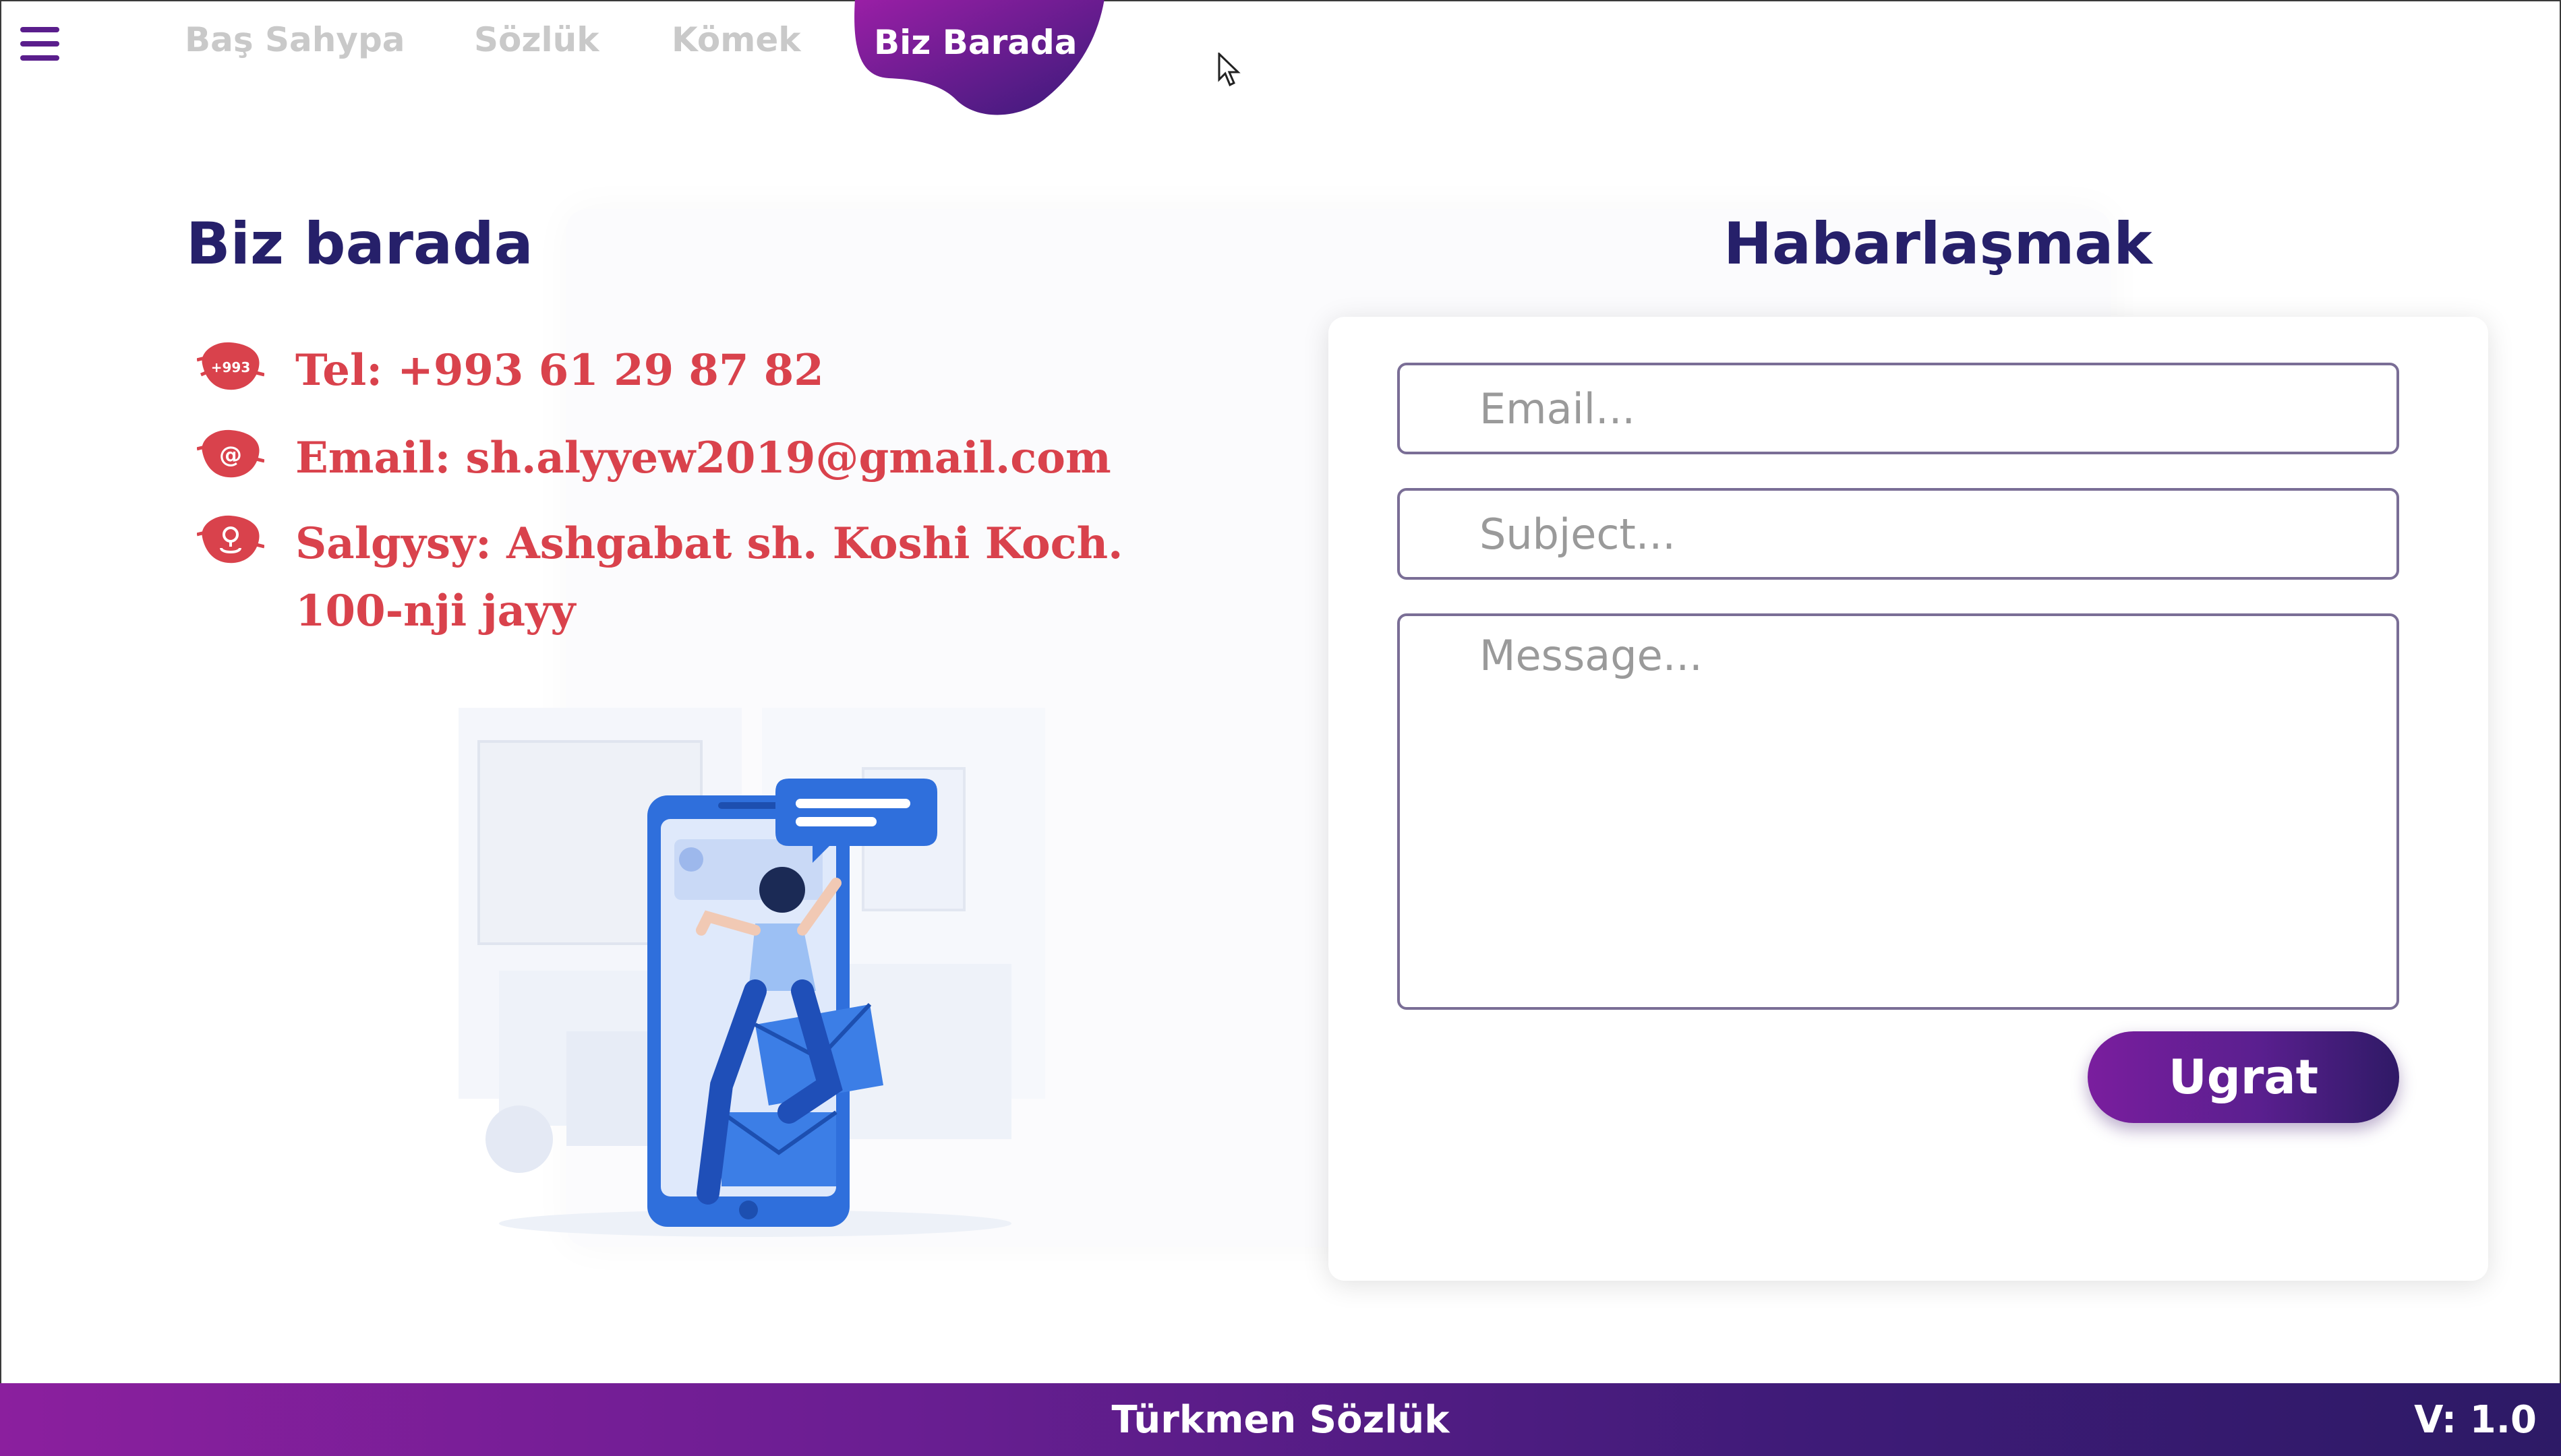 The width and height of the screenshot is (2561, 1456). I want to click on mouse-cursor-icon, so click(1229, 70).